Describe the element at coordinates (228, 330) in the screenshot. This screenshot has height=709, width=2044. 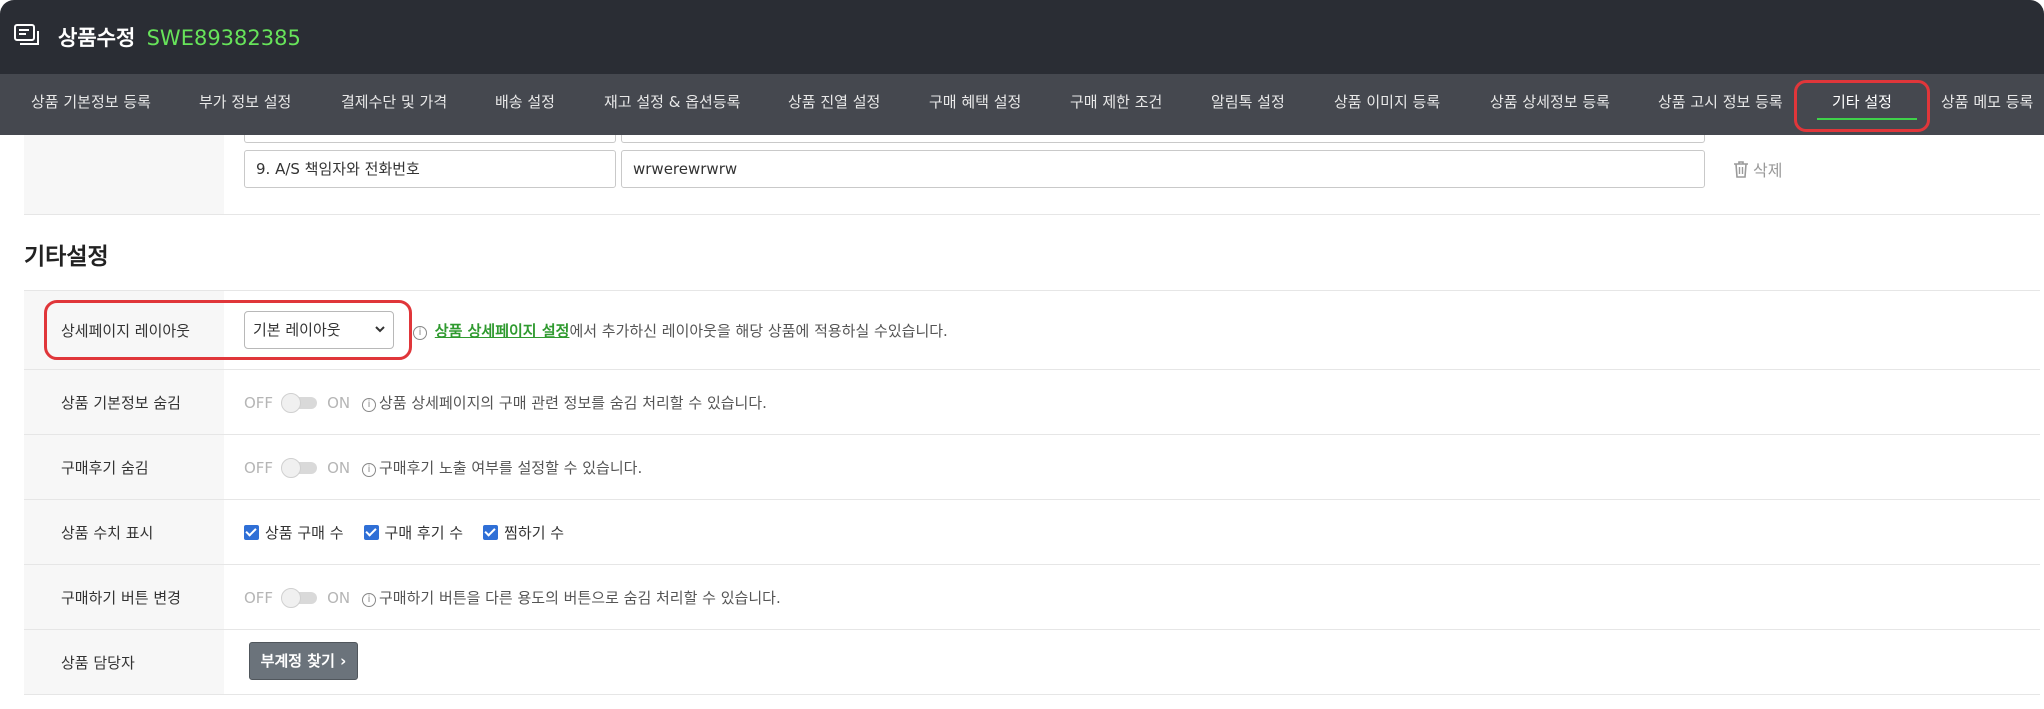
I see `layout-highlight` at that location.